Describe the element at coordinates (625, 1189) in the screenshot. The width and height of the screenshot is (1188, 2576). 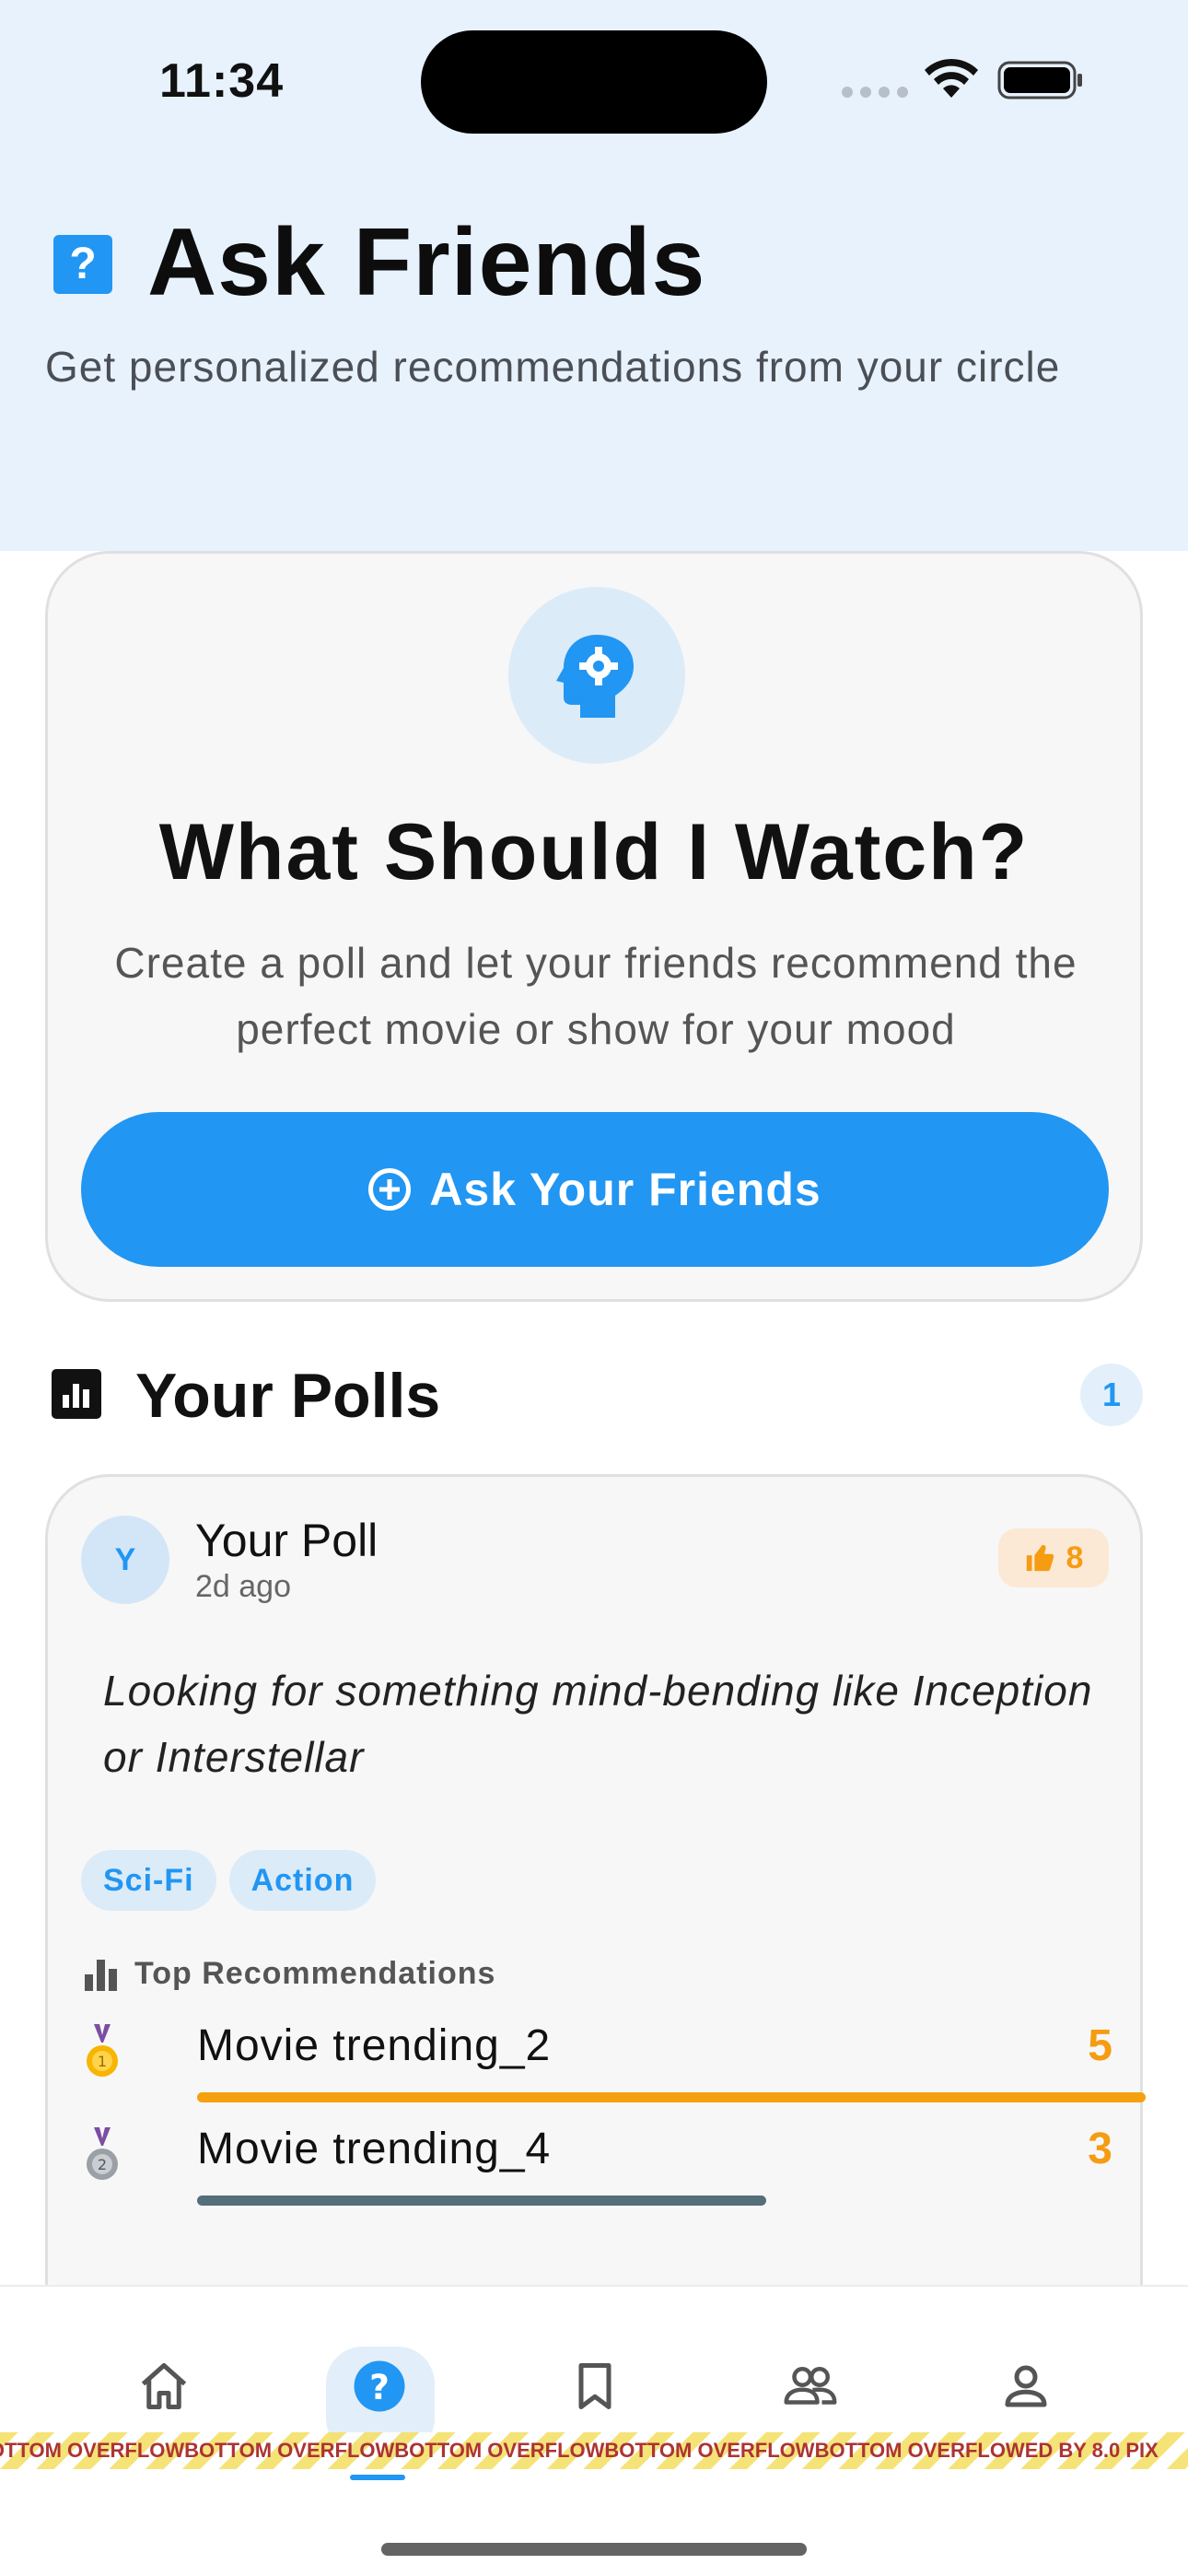
I see `ask-button-label: Ask Your Friends` at that location.